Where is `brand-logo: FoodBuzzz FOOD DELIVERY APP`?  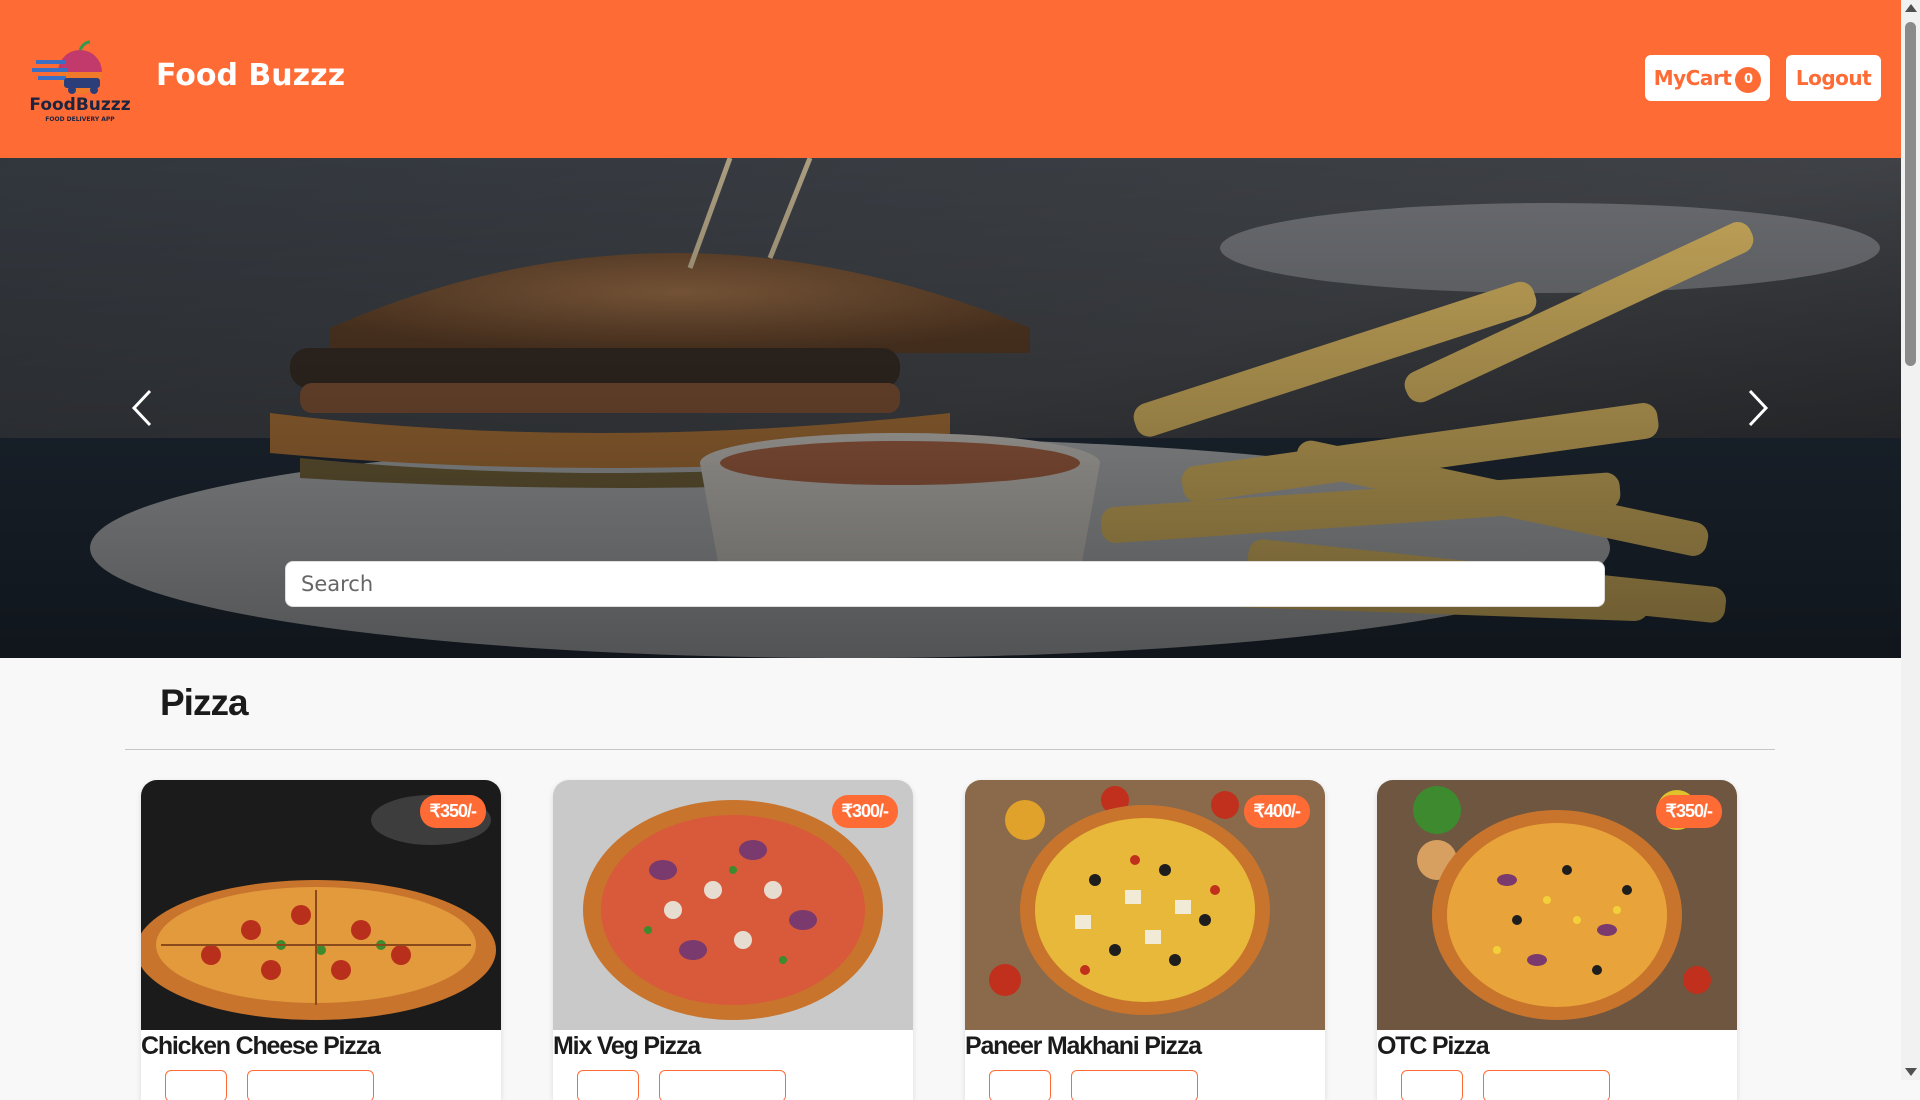 brand-logo: FoodBuzzz FOOD DELIVERY APP is located at coordinates (80, 77).